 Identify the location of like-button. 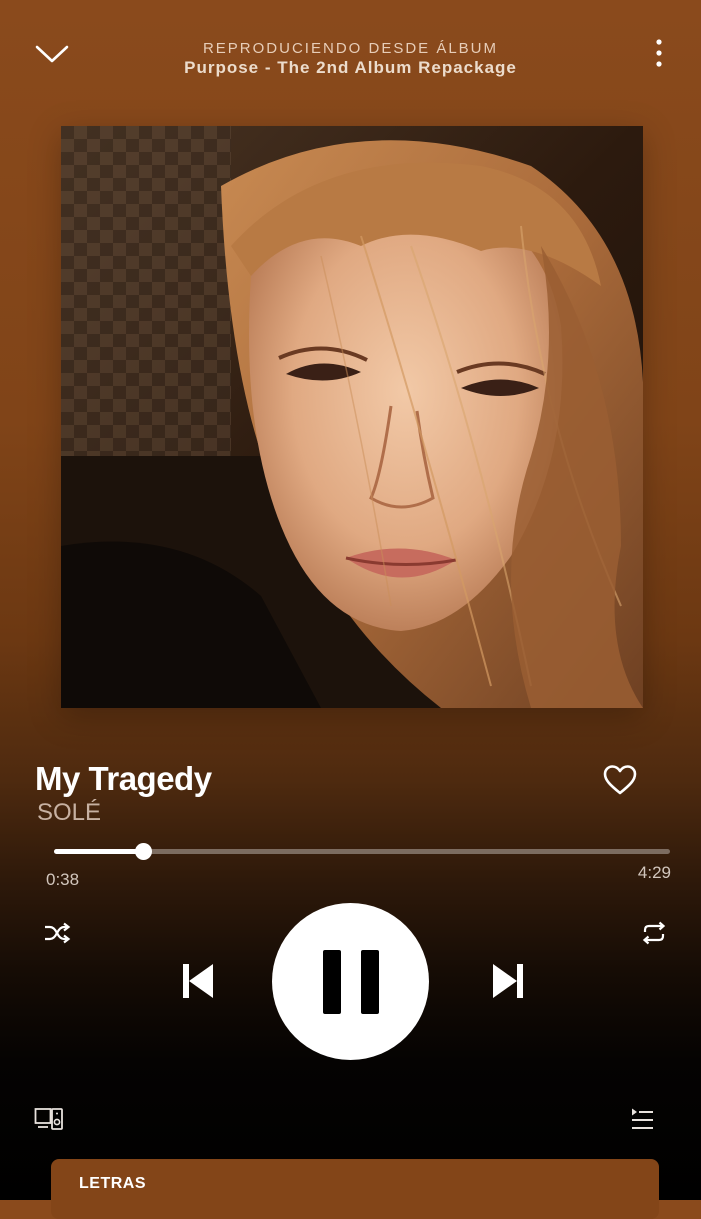
(620, 780).